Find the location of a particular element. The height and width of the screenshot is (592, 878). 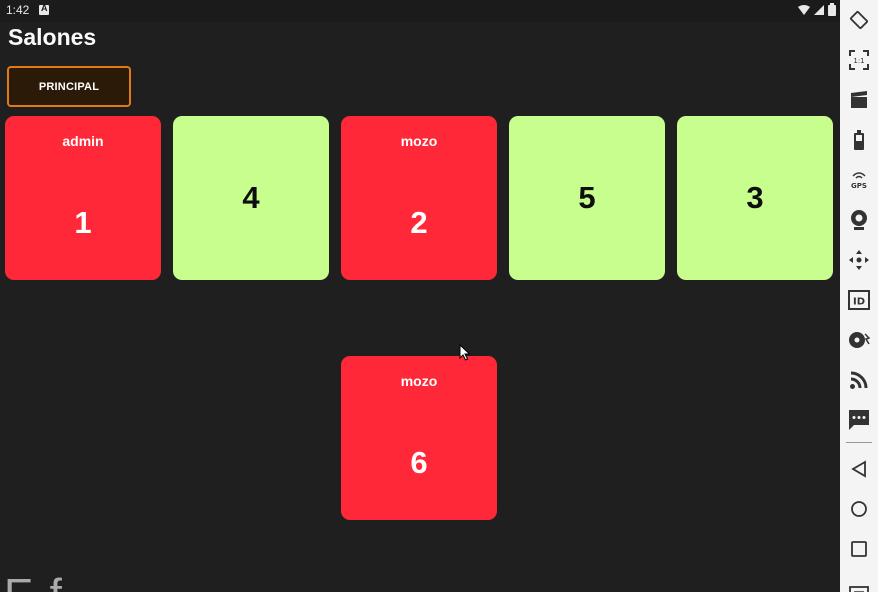

page-title: Salones is located at coordinates (52, 37).